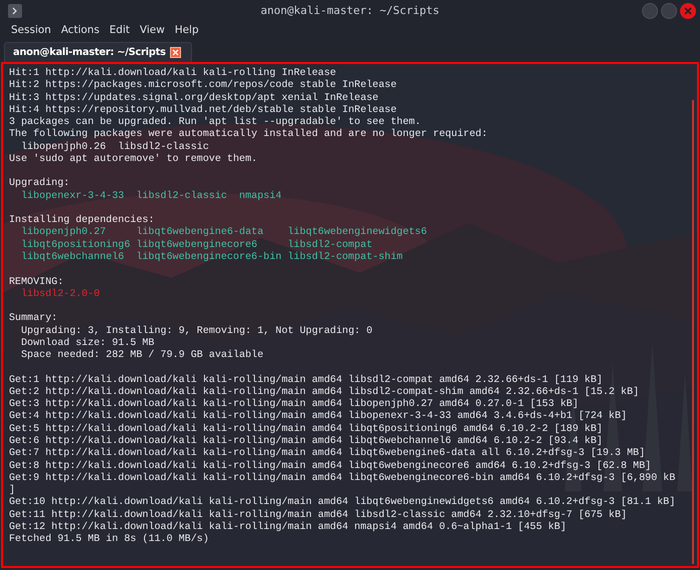 Image resolution: width=700 pixels, height=570 pixels. I want to click on maximize-button, so click(669, 11).